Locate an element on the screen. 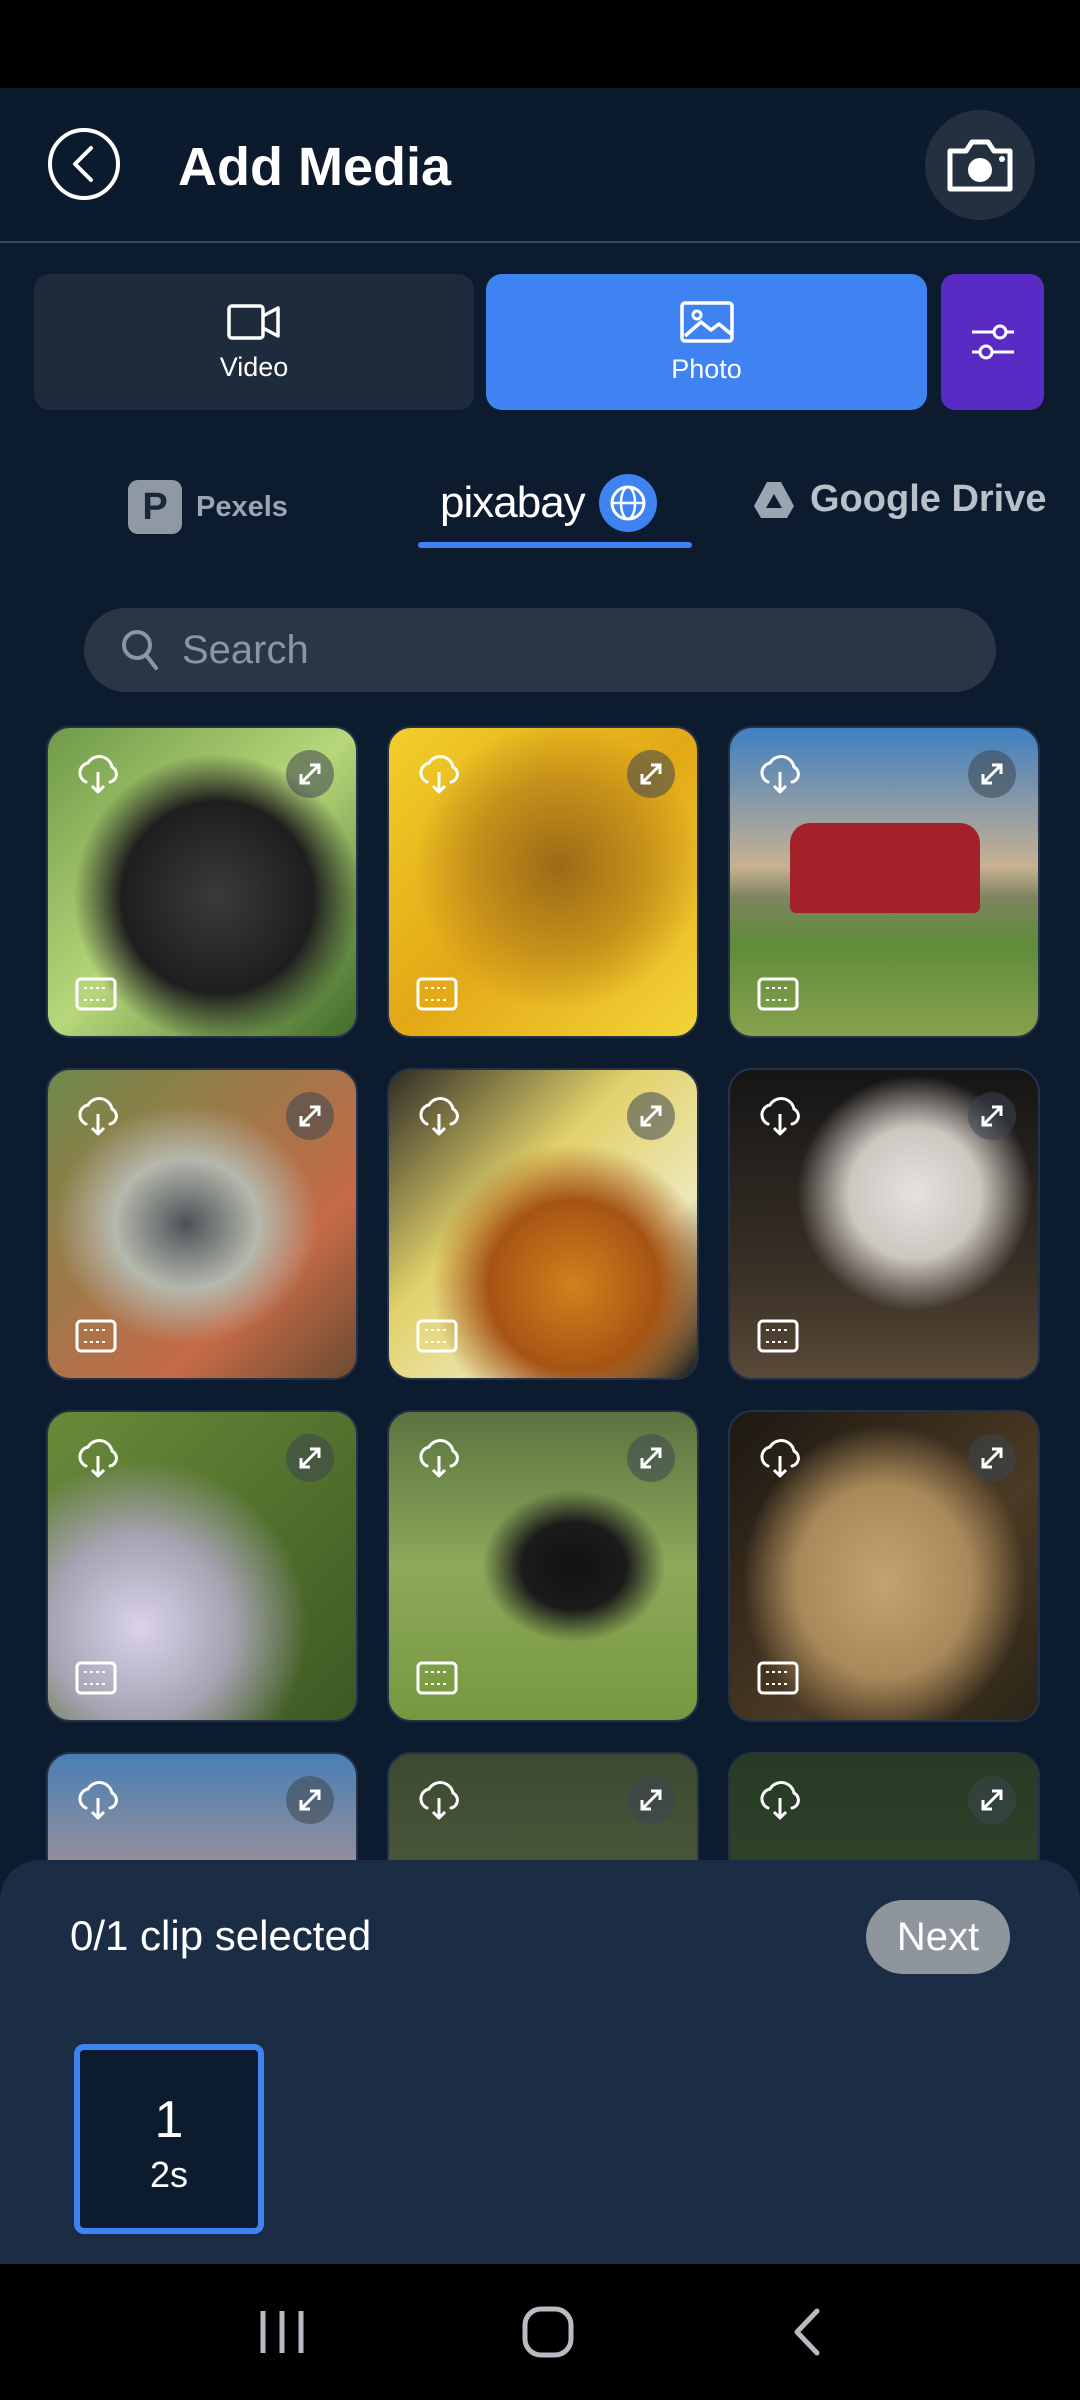 Image resolution: width=1080 pixels, height=2400 pixels. tab-photo: Photo is located at coordinates (706, 342).